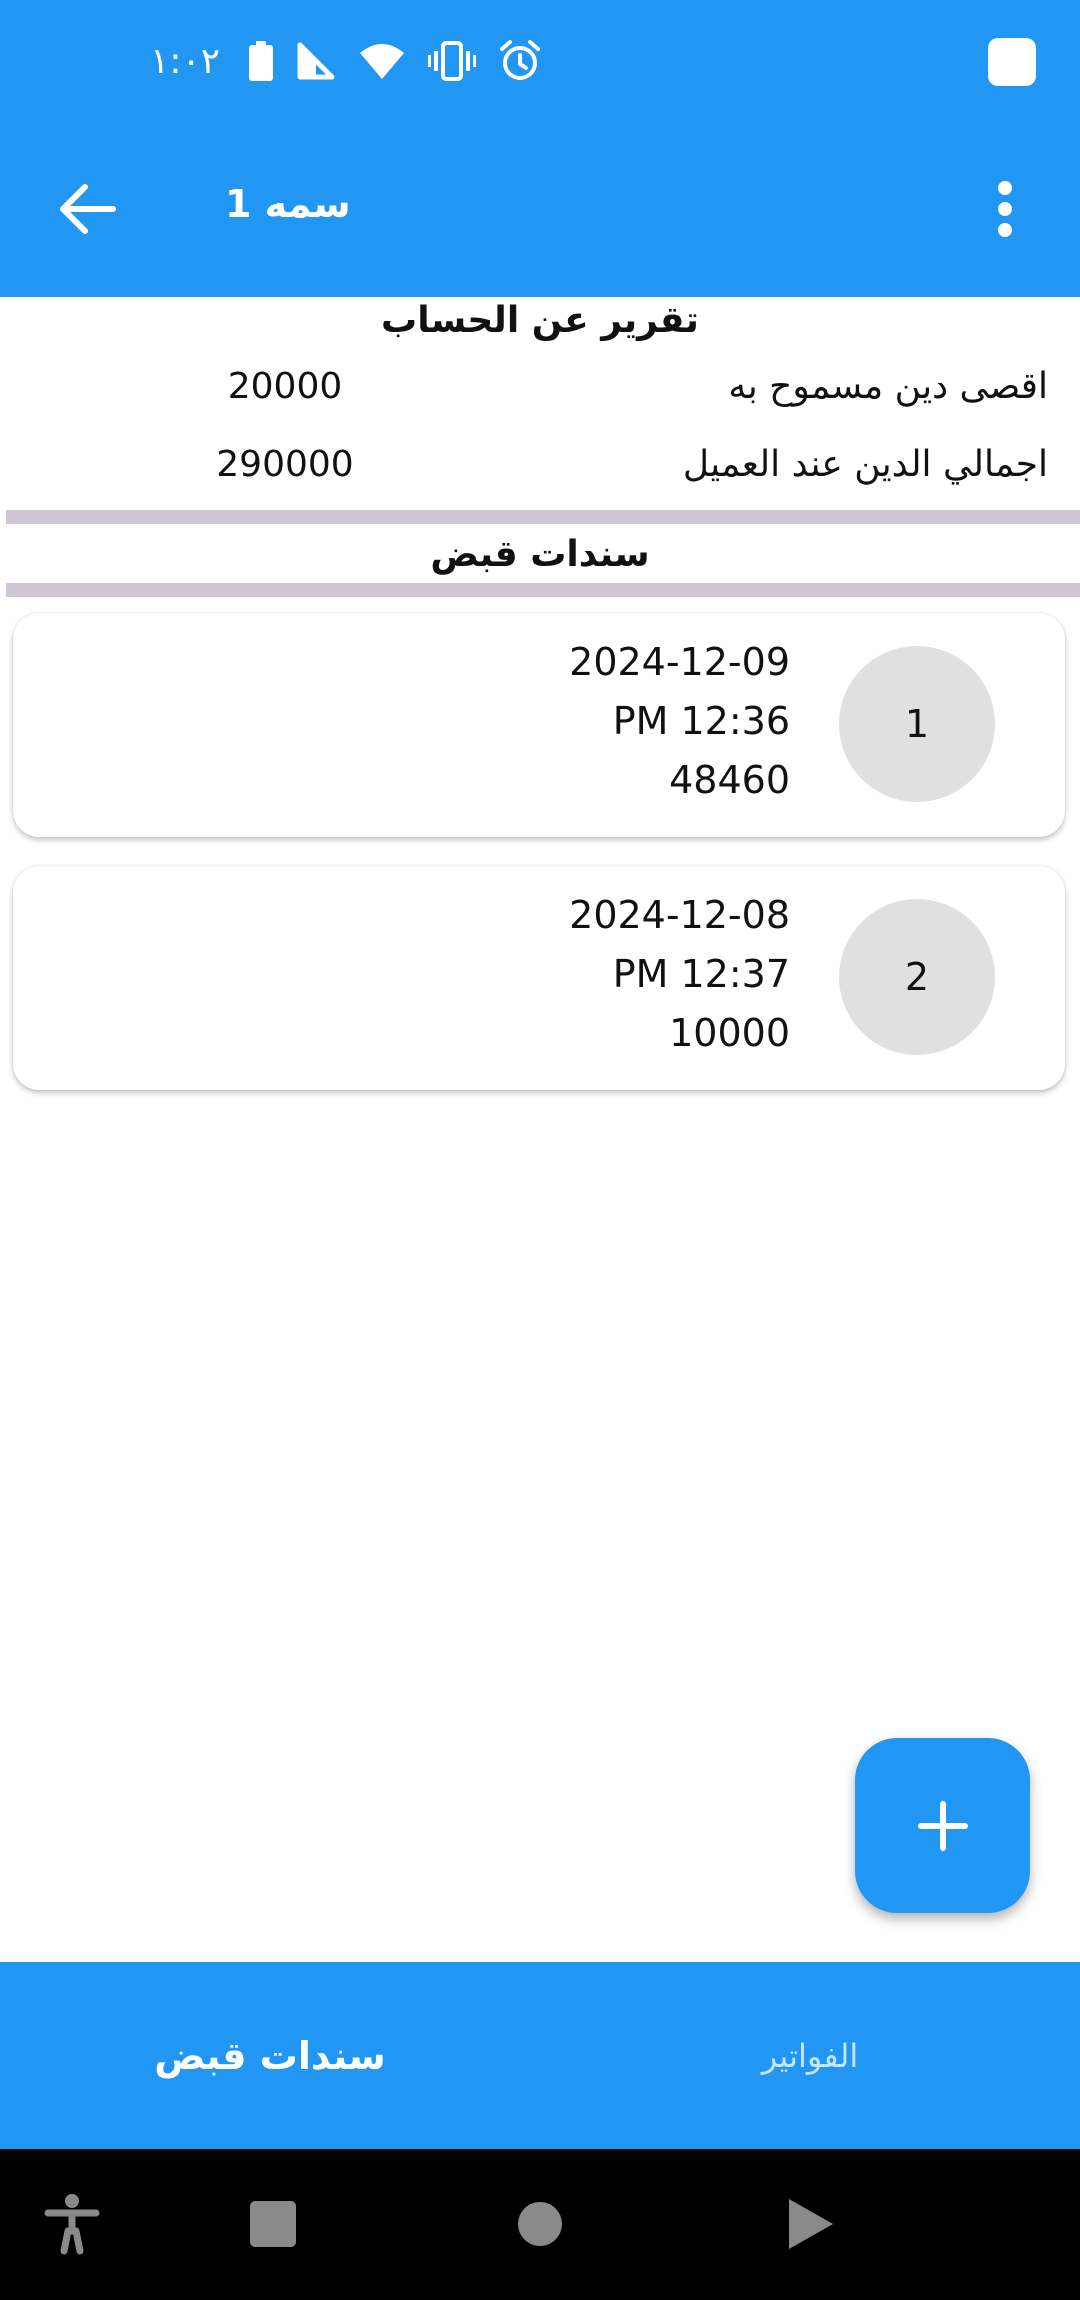 Image resolution: width=1080 pixels, height=2300 pixels. I want to click on more-options-button, so click(1005, 209).